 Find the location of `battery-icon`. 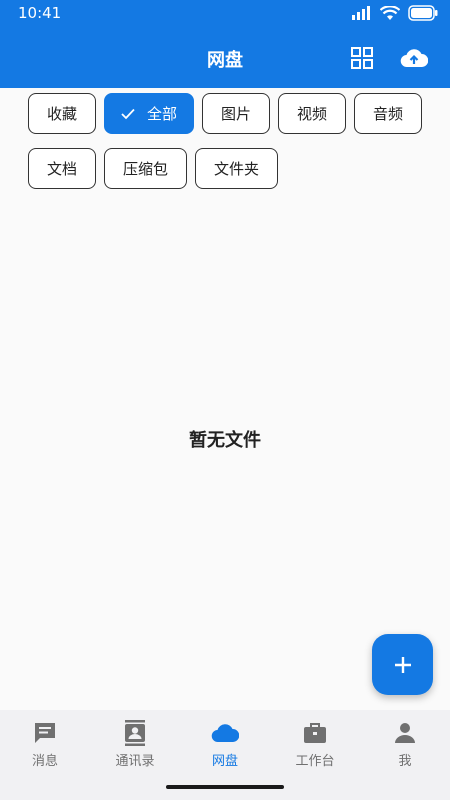

battery-icon is located at coordinates (423, 13).